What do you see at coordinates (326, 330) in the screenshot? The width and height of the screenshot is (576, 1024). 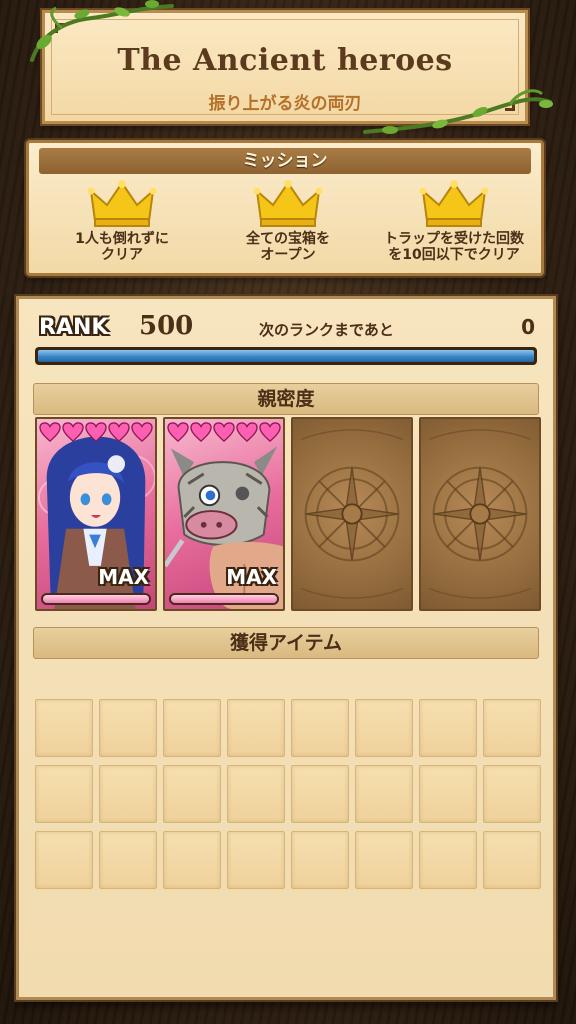 I see `next-rank-label: 次のランクまであと` at bounding box center [326, 330].